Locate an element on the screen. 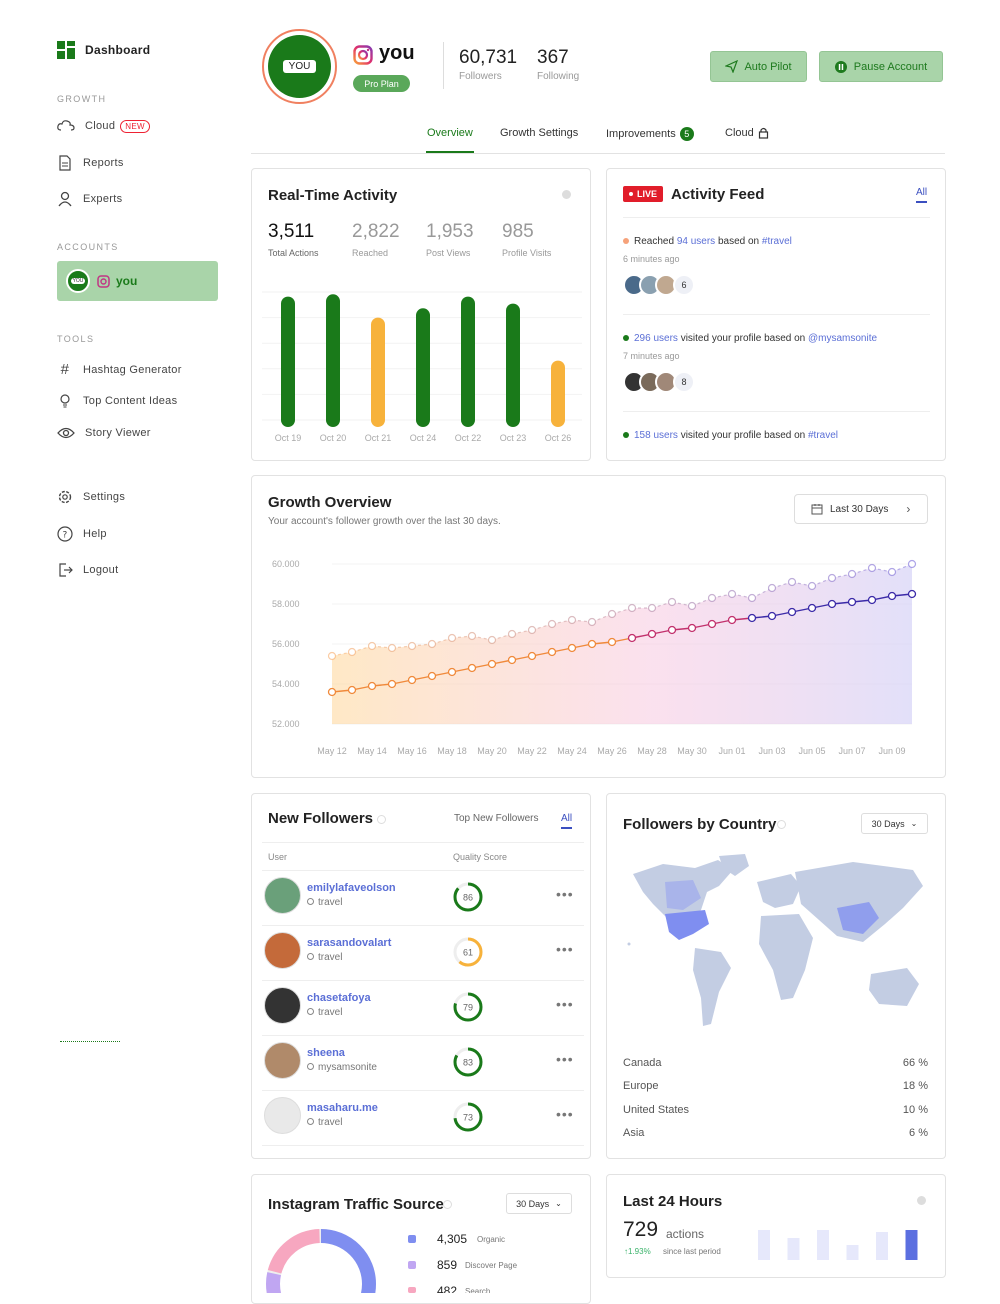 The width and height of the screenshot is (1000, 1304). sidebar-item-dashboard: Dashboard is located at coordinates (103, 50).